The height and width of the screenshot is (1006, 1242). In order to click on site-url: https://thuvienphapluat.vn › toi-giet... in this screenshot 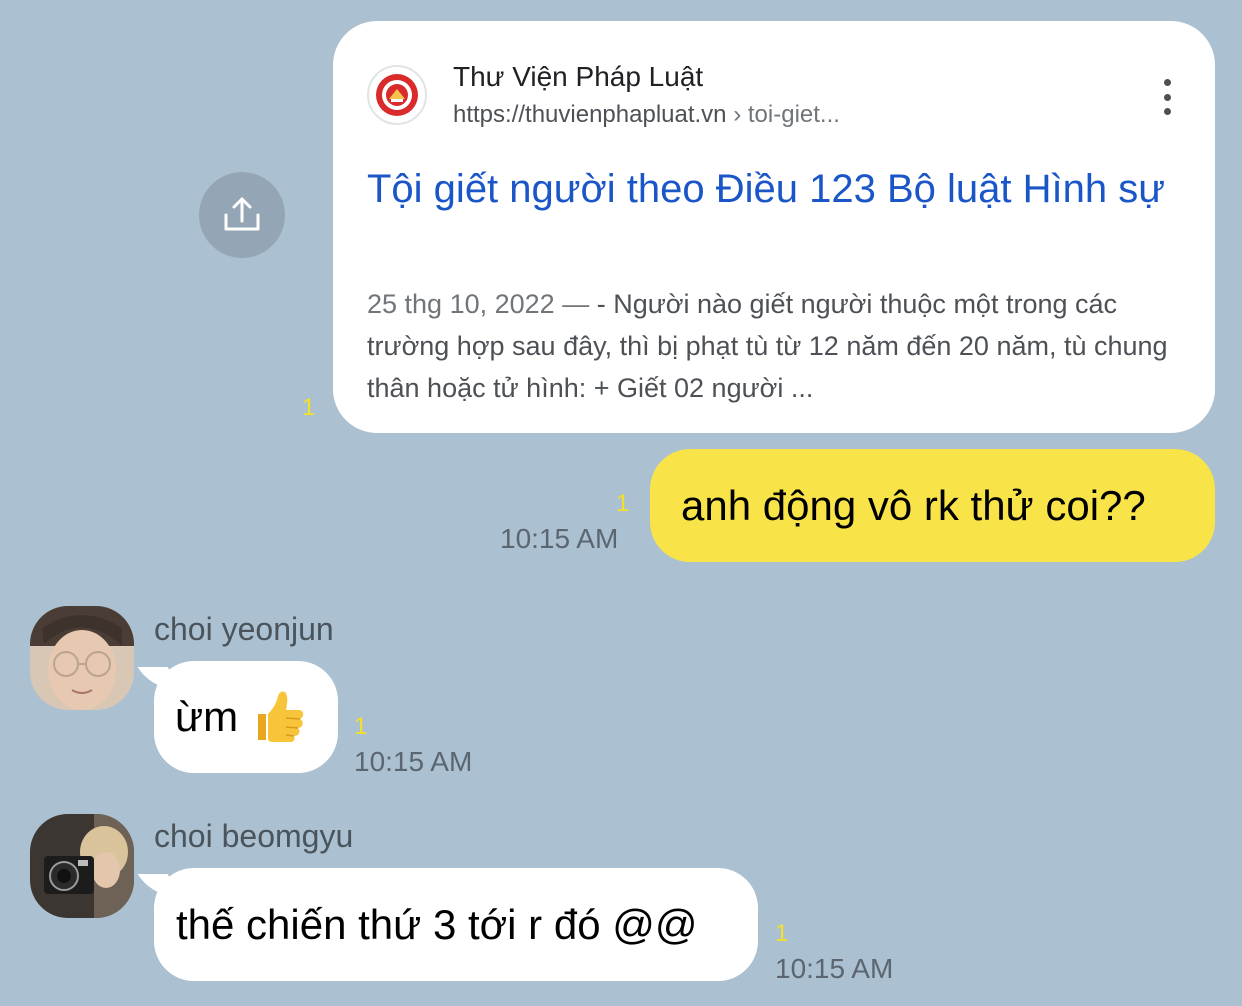, I will do `click(646, 115)`.